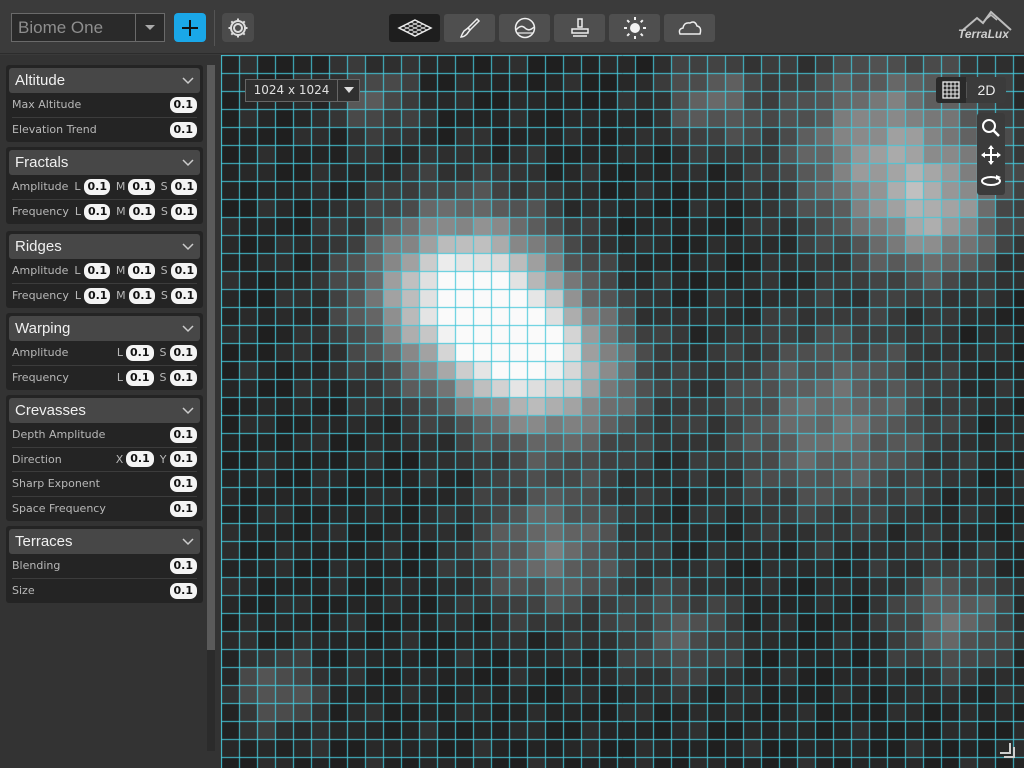 This screenshot has height=768, width=1024. I want to click on stamp-tool-button, so click(579, 28).